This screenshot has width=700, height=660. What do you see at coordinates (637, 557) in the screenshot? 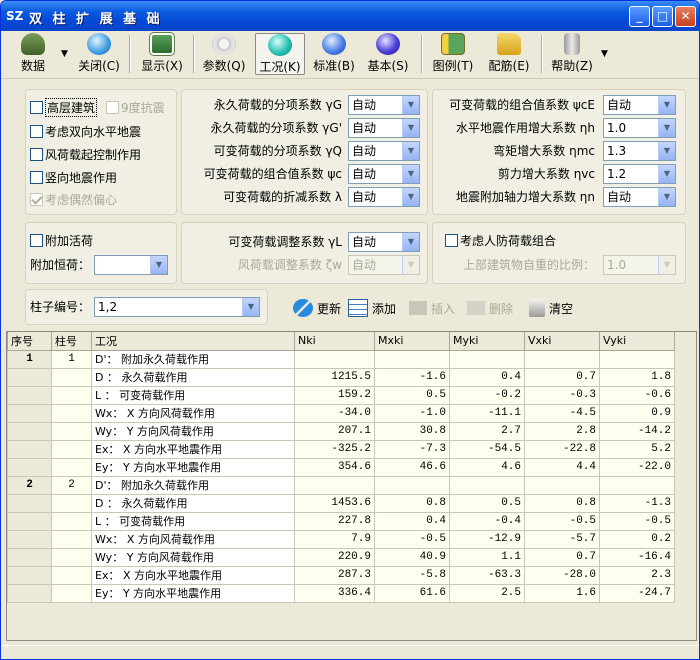
I see `value-cell: -16.4` at bounding box center [637, 557].